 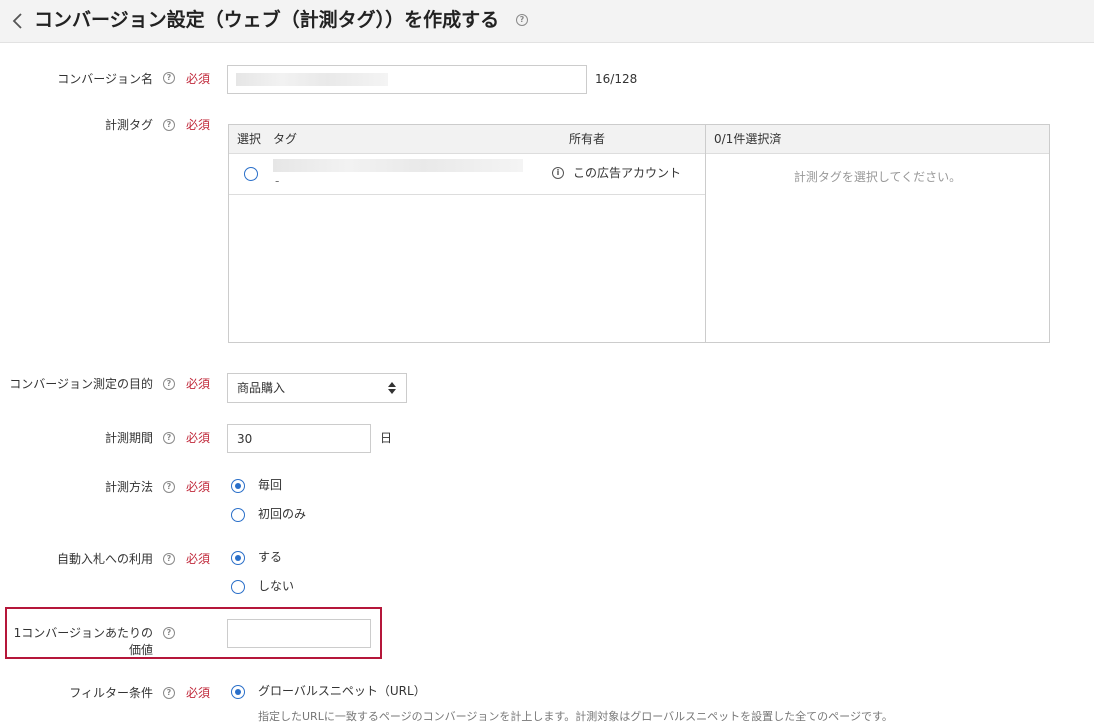 What do you see at coordinates (386, 438) in the screenshot?
I see `period-unit: 日` at bounding box center [386, 438].